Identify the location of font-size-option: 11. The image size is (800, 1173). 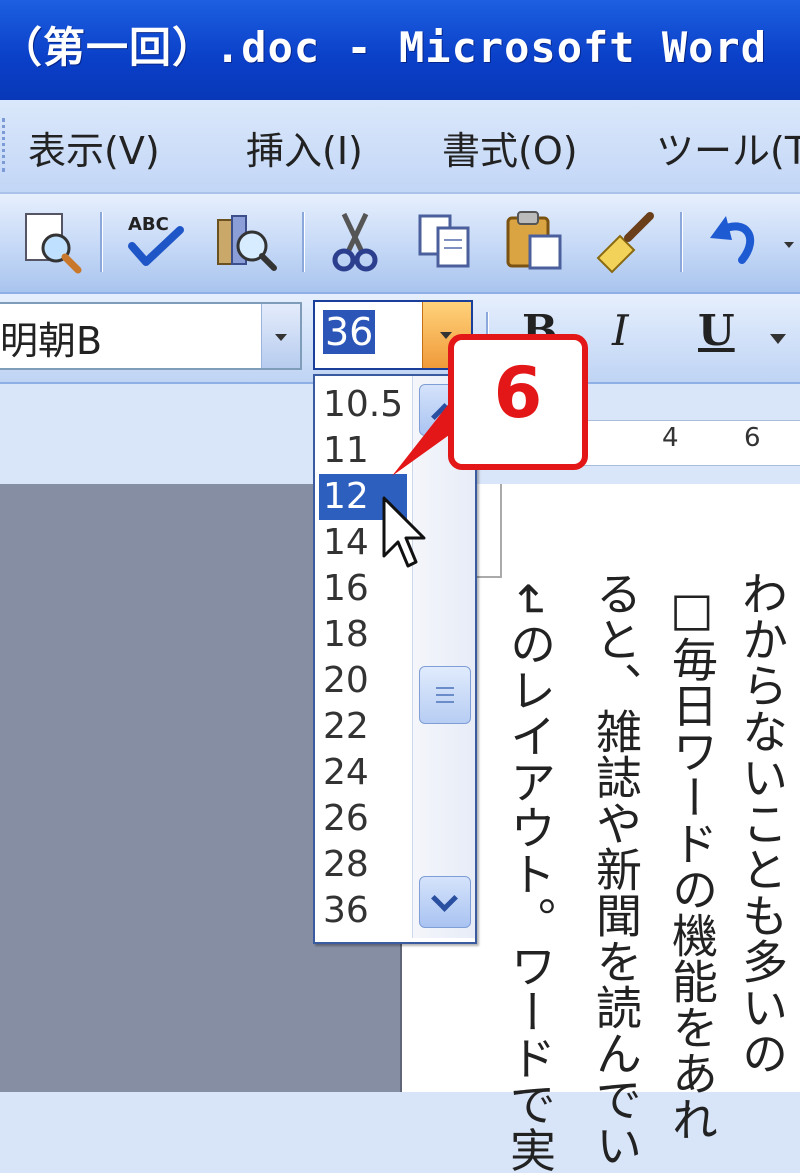
(363, 451).